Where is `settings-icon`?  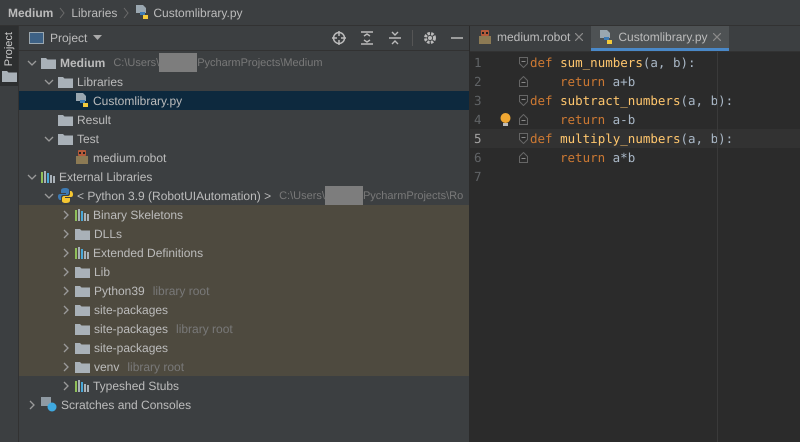
settings-icon is located at coordinates (430, 38).